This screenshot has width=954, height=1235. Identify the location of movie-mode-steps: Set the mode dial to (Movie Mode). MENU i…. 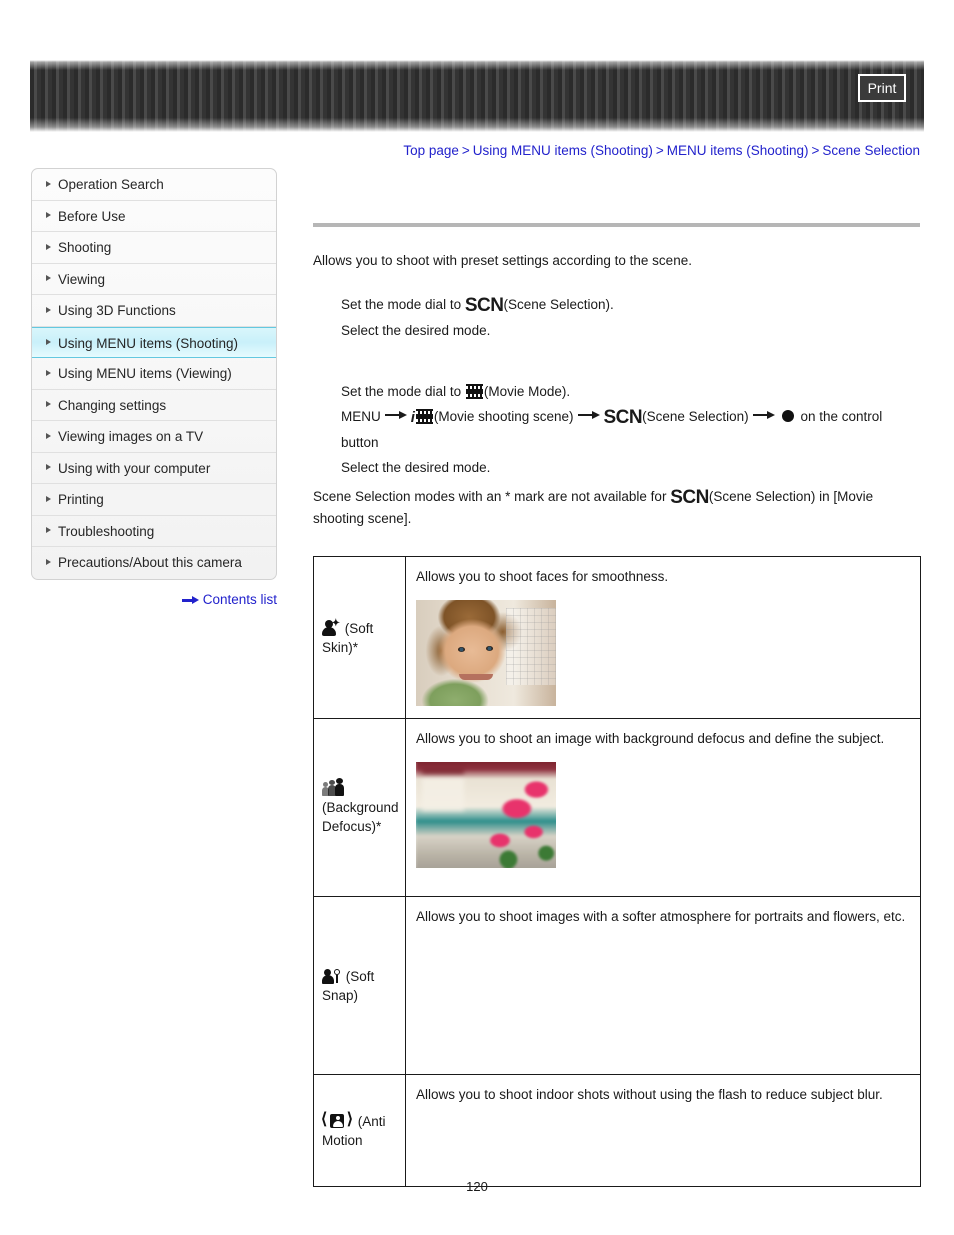
(617, 429).